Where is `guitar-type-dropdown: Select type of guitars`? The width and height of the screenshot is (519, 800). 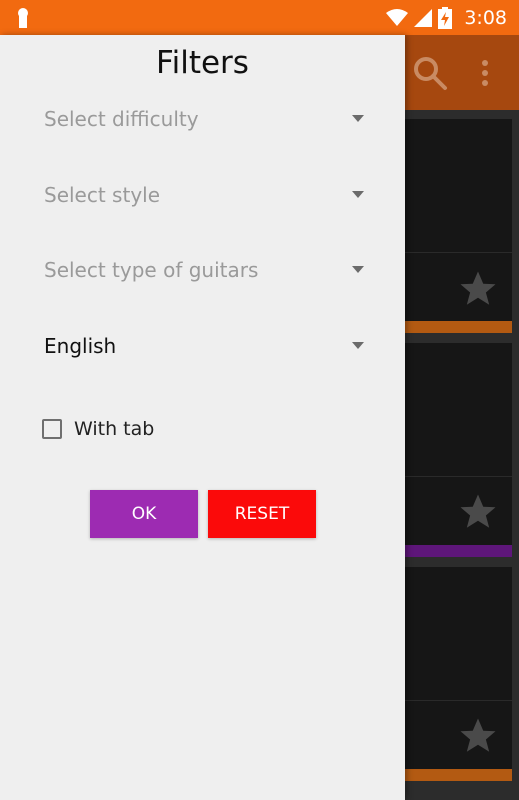 guitar-type-dropdown: Select type of guitars is located at coordinates (207, 271).